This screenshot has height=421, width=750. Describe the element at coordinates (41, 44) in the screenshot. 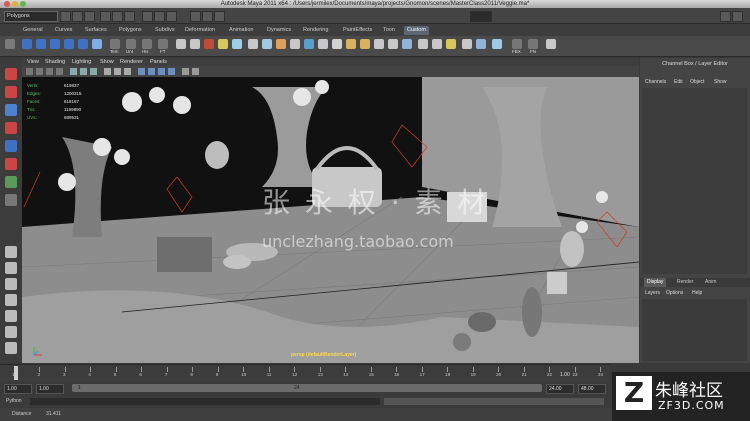

I see `poly-cube-icon` at that location.